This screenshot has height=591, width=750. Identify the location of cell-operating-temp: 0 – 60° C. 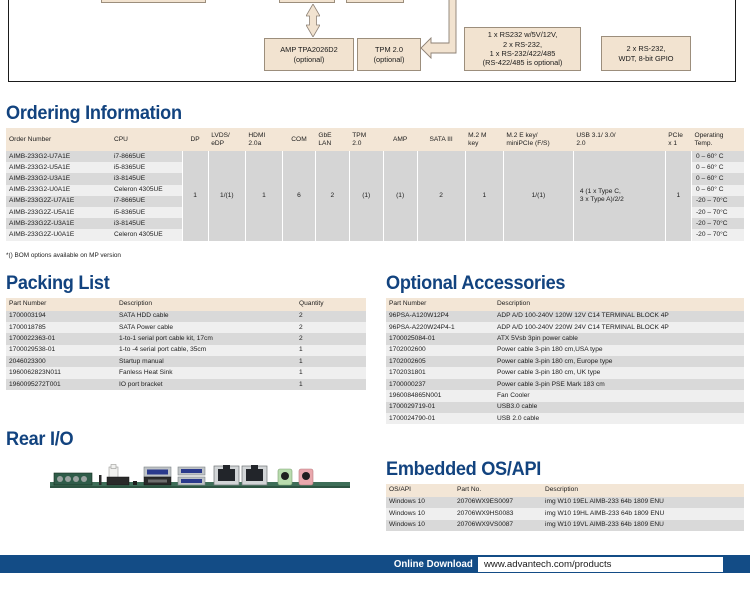
(709, 178).